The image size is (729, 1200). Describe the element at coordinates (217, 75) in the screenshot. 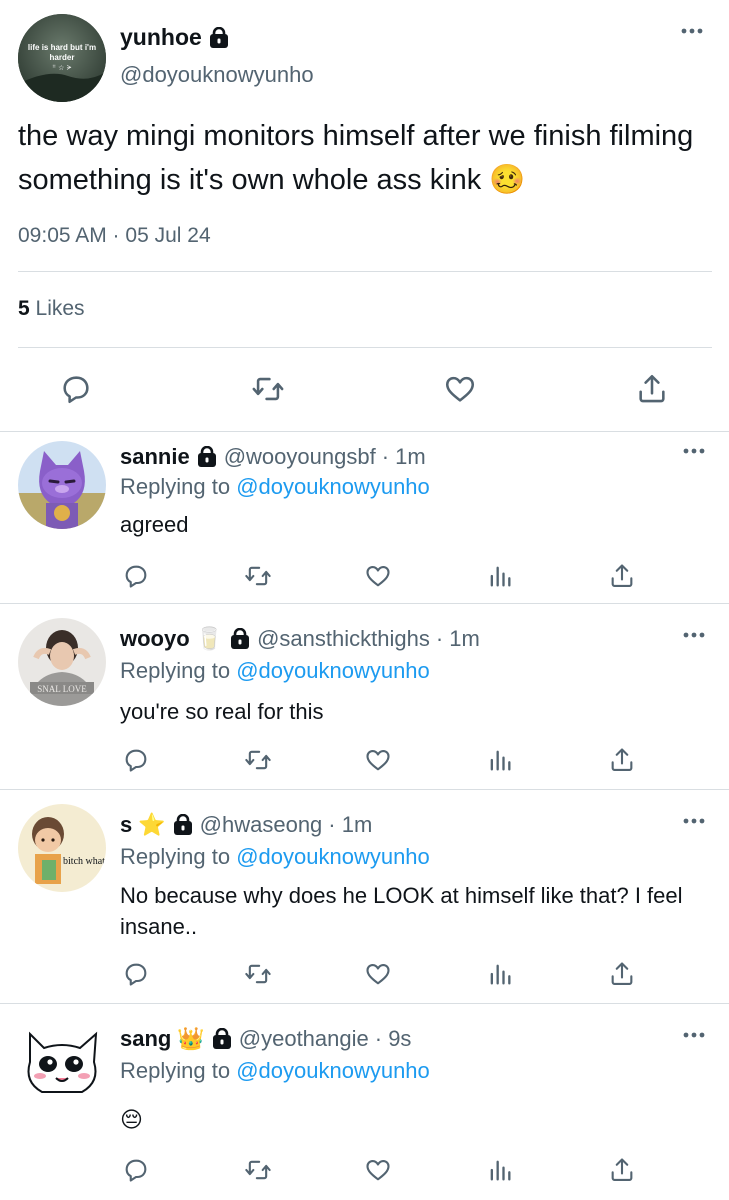

I see `handle: @doyouknowyunho` at that location.